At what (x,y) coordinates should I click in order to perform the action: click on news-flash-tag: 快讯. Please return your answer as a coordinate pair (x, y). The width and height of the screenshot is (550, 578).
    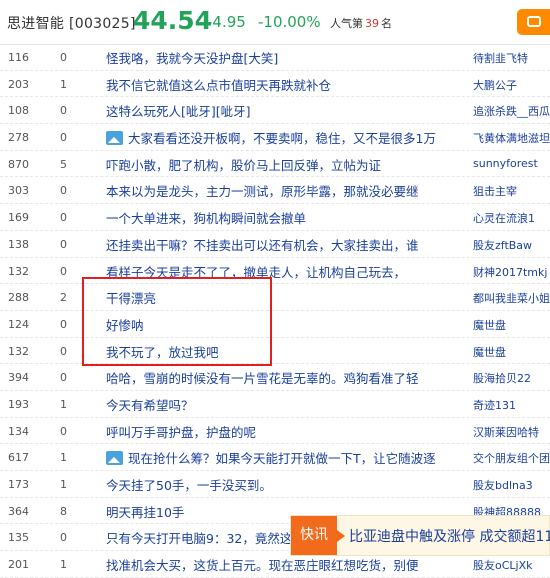
    Looking at the image, I should click on (318, 535).